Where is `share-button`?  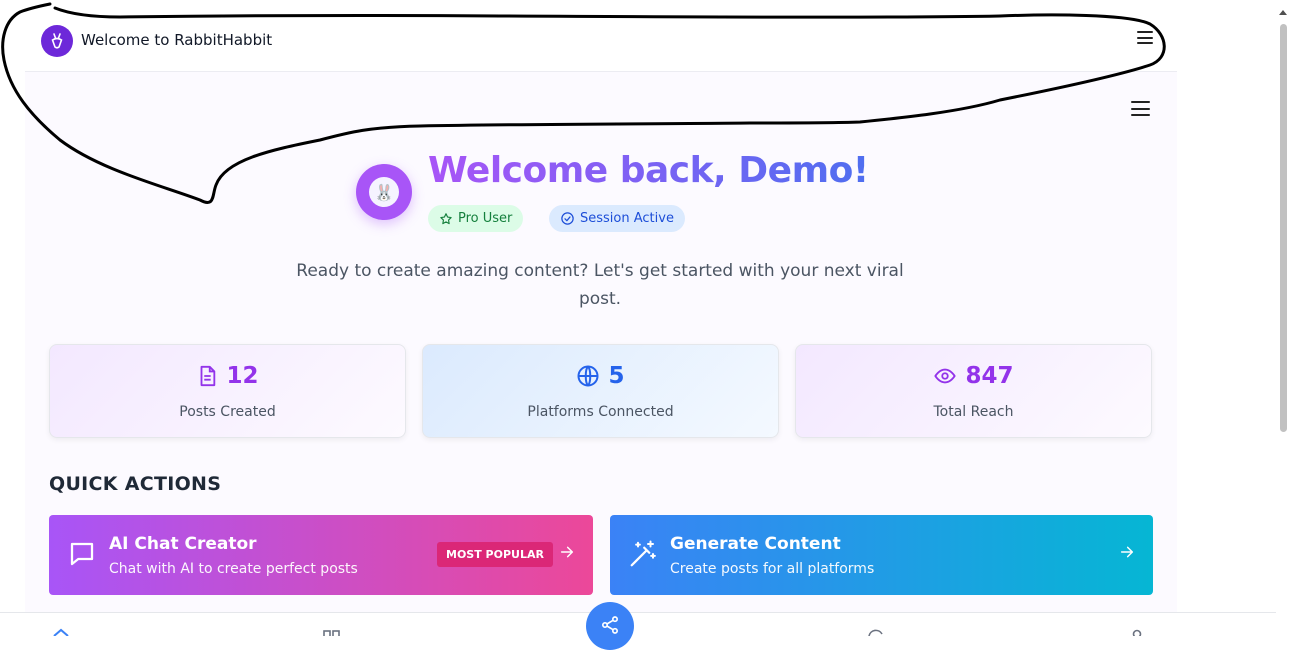
share-button is located at coordinates (610, 626).